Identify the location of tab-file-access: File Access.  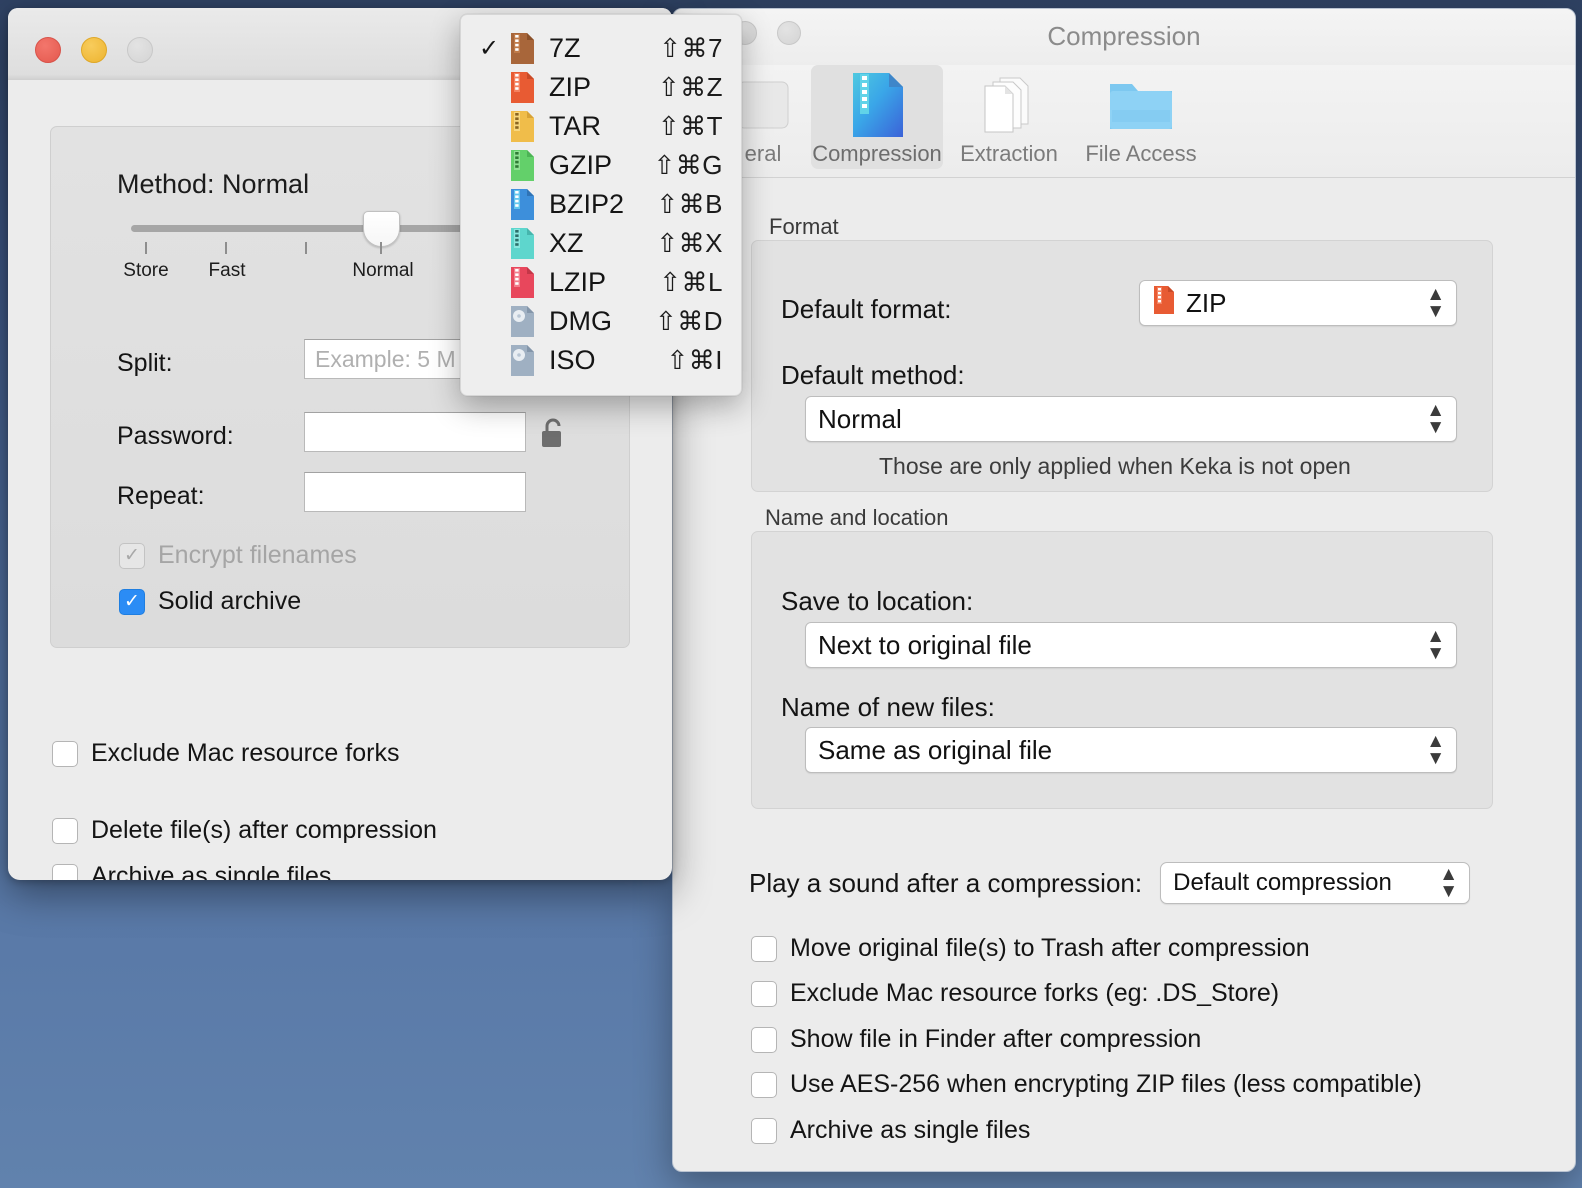
(1141, 117).